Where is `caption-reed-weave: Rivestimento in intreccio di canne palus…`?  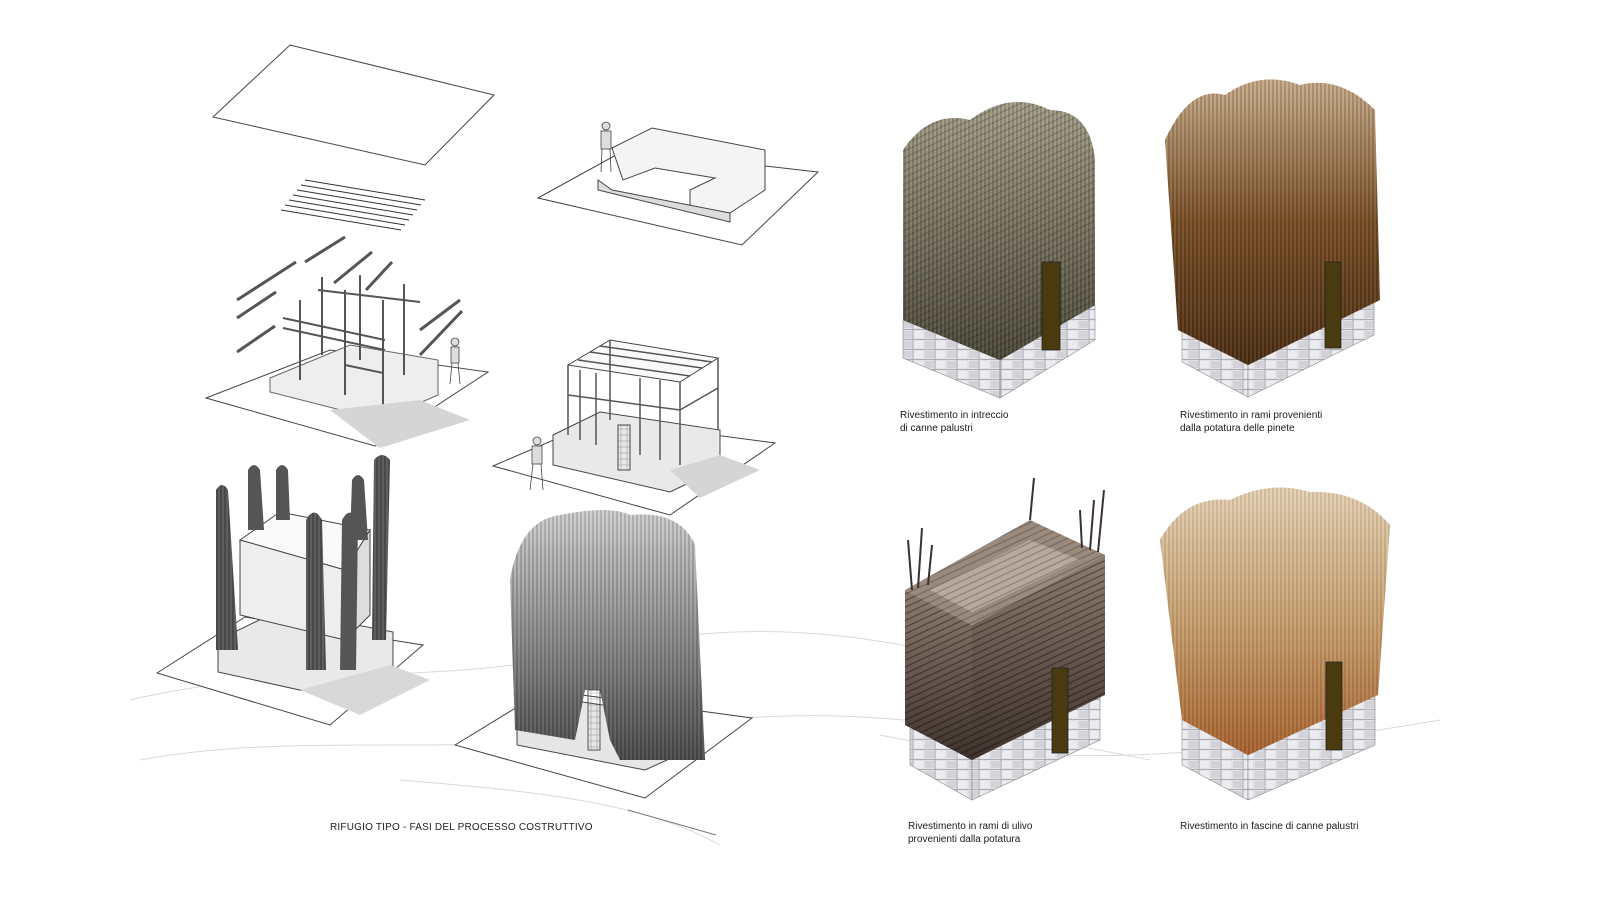 caption-reed-weave: Rivestimento in intreccio di canne palus… is located at coordinates (954, 422).